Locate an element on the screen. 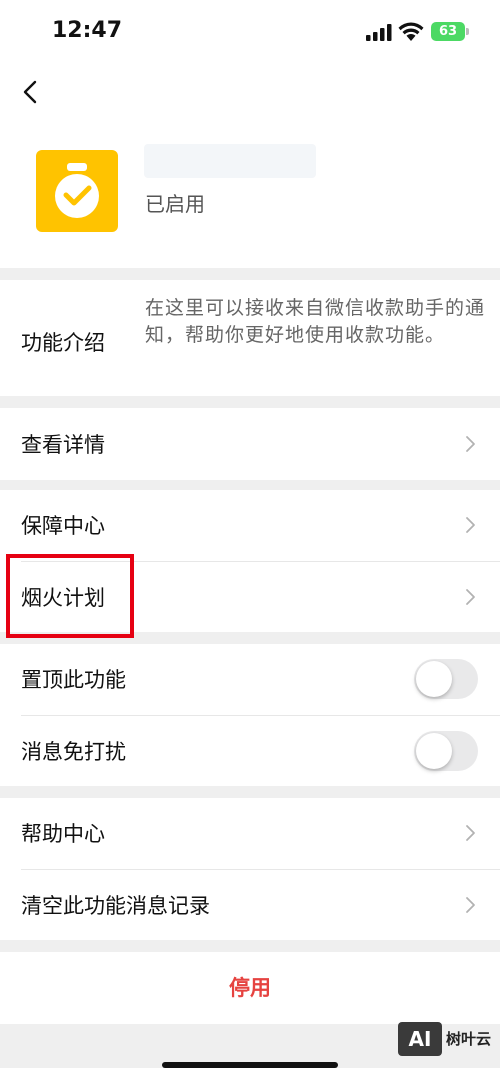 The height and width of the screenshot is (1068, 500). row-mute-notifications: 消息免打扰 is located at coordinates (250, 751).